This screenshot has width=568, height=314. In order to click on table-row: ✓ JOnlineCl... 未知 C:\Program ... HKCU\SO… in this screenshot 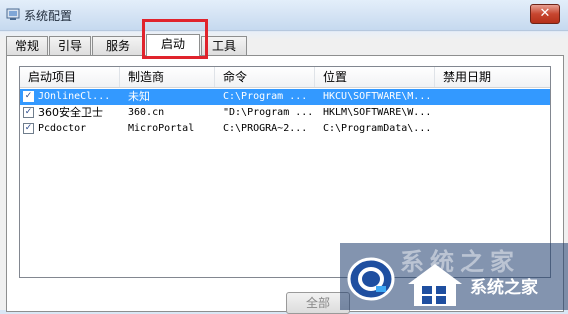, I will do `click(285, 97)`.